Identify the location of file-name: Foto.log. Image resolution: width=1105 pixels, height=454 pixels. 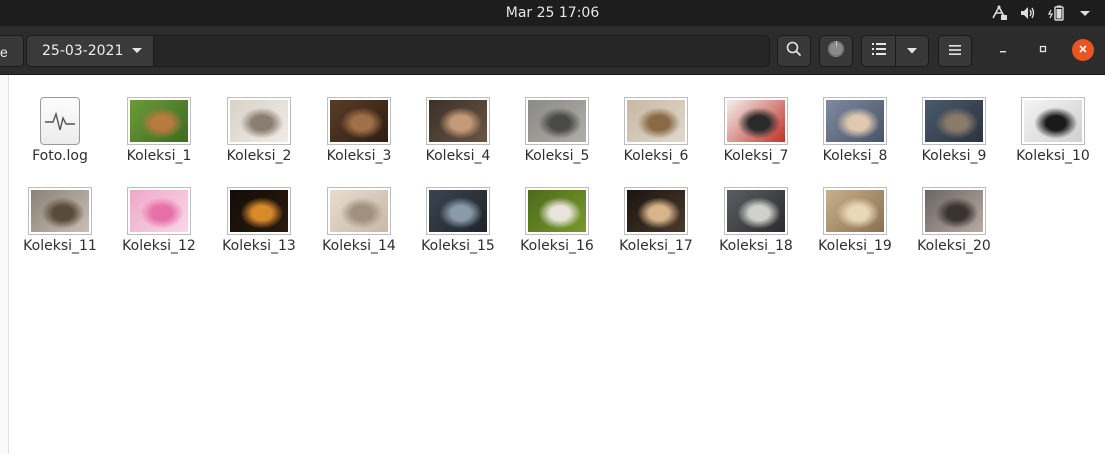
(60, 156).